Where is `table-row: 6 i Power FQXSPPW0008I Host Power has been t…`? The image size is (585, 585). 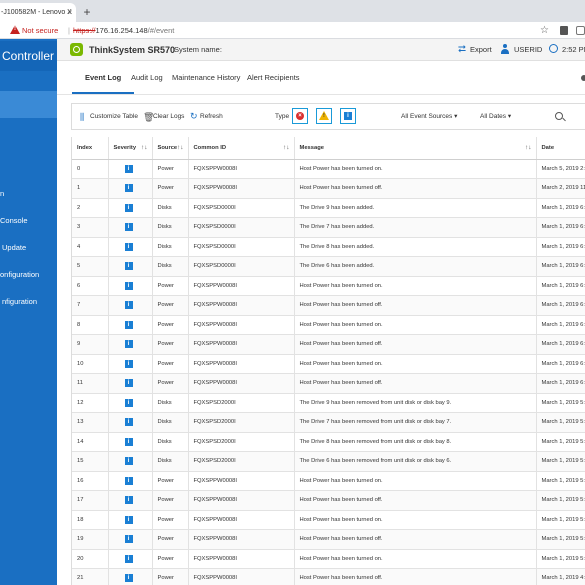
table-row: 6 i Power FQXSPPW0008I Host Power has been t… is located at coordinates (328, 286).